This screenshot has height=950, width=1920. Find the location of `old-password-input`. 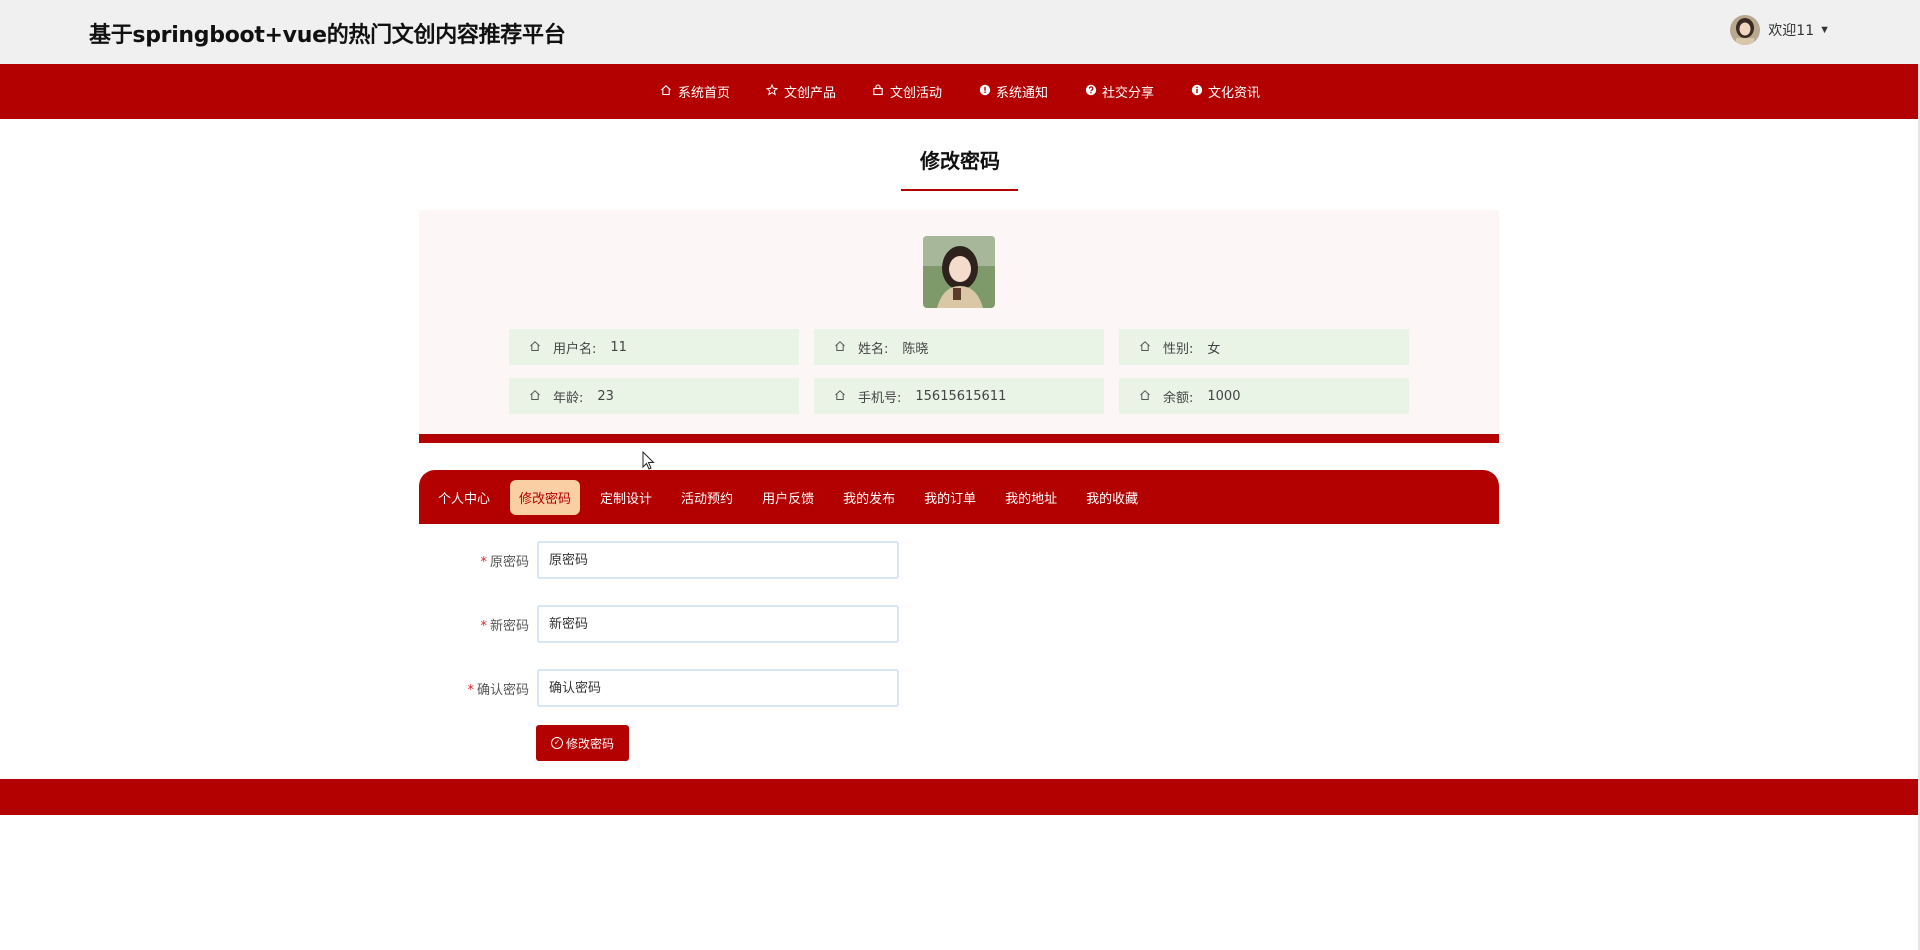

old-password-input is located at coordinates (718, 560).